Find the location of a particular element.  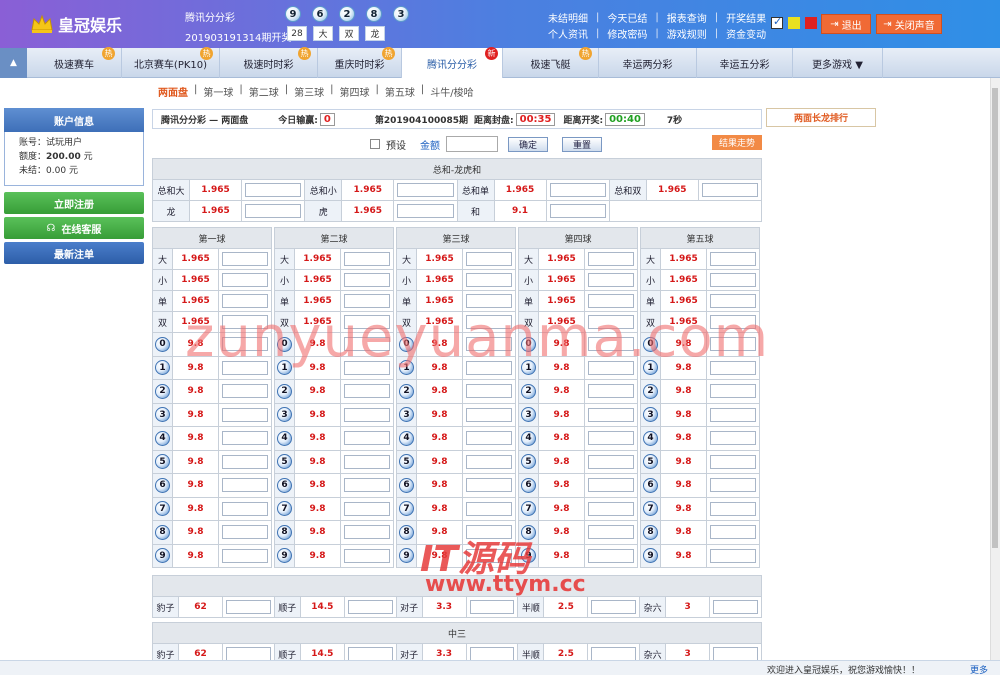

nav-tab: 腾讯分分彩新 is located at coordinates (452, 62).